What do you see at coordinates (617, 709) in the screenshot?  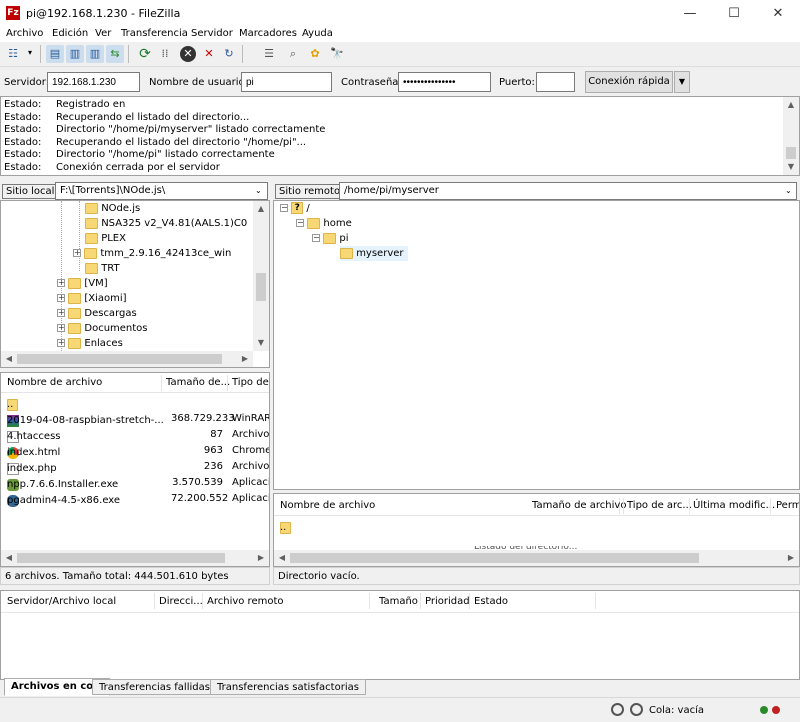 I see `gear-icon` at bounding box center [617, 709].